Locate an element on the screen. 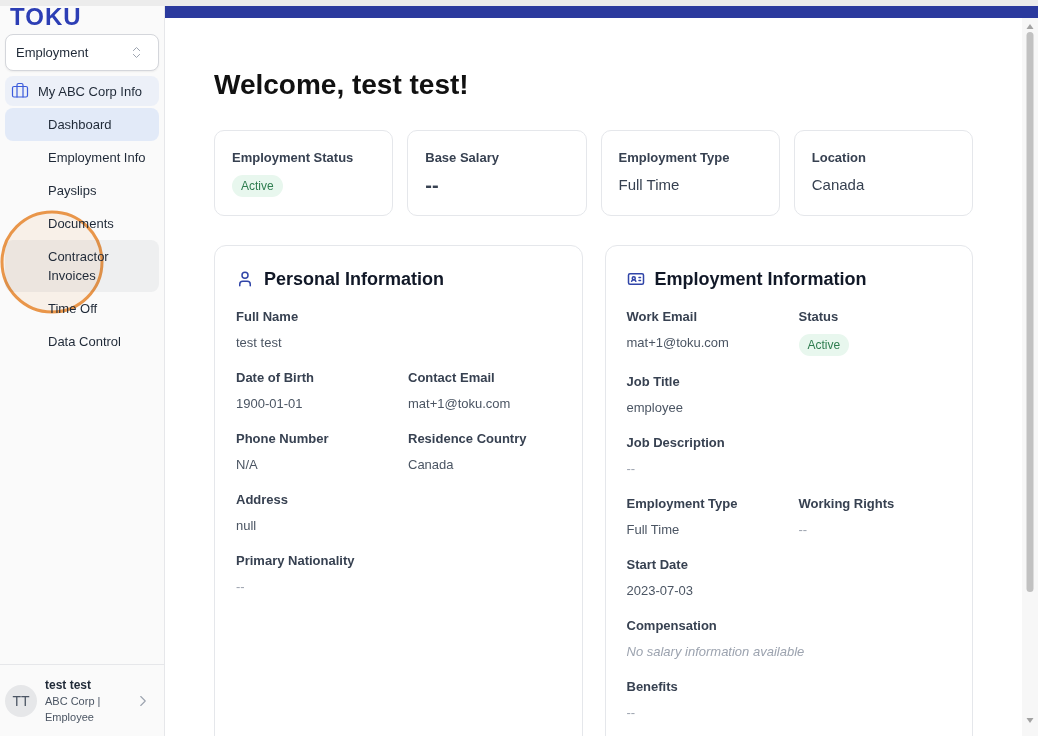  field-label: Job Description is located at coordinates (675, 443).